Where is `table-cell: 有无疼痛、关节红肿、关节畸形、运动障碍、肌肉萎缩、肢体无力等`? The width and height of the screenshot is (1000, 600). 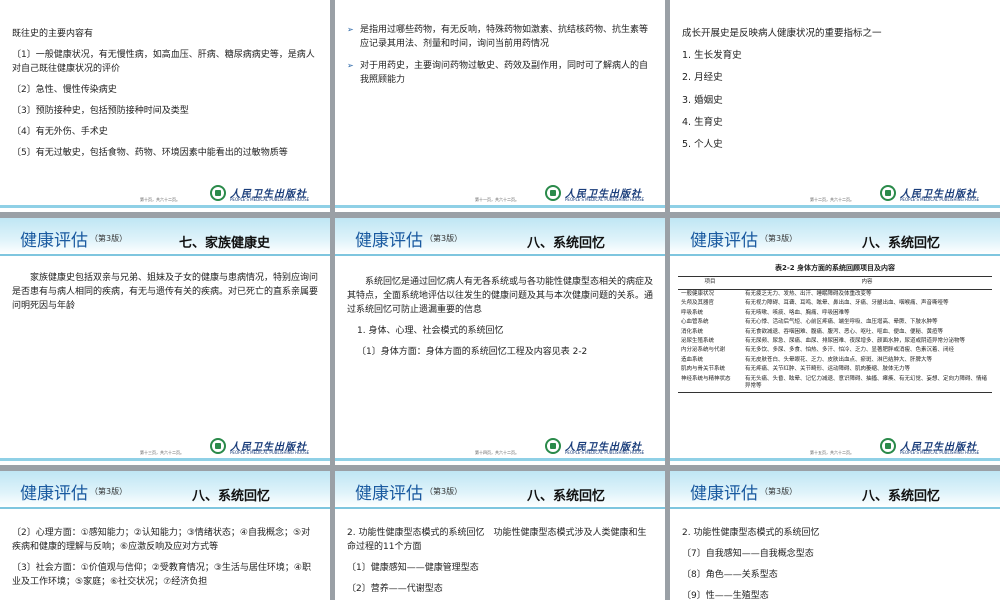 table-cell: 有无疼痛、关节红肿、关节畸形、运动障碍、肌肉萎缩、肢体无力等 is located at coordinates (828, 369).